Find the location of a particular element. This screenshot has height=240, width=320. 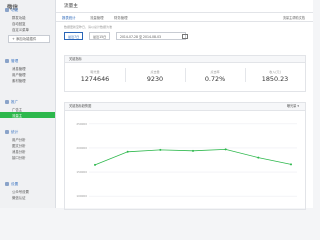

tab-report: 报表统计 is located at coordinates (69, 17).